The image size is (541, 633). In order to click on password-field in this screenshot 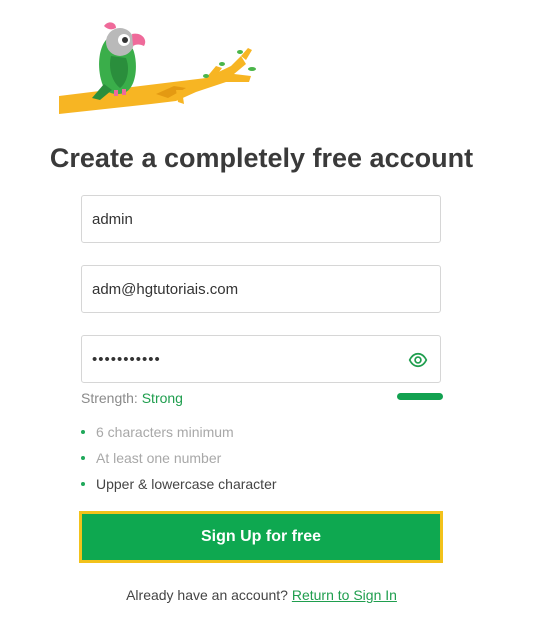, I will do `click(261, 359)`.